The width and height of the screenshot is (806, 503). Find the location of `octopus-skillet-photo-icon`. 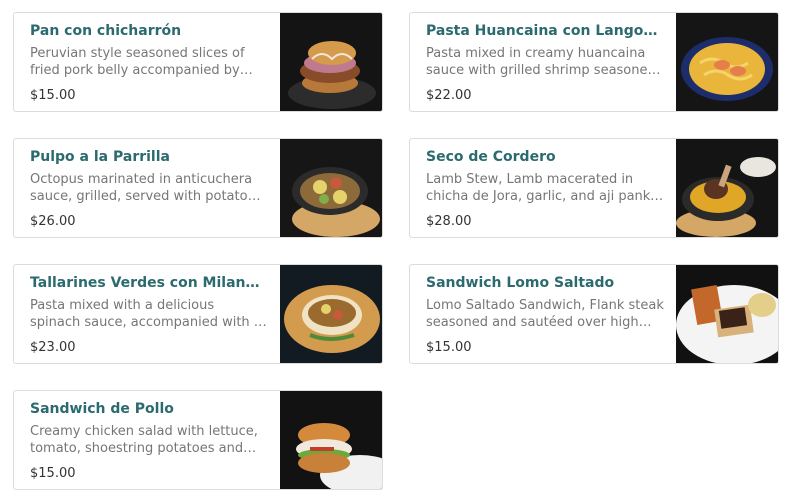

octopus-skillet-photo-icon is located at coordinates (331, 188).